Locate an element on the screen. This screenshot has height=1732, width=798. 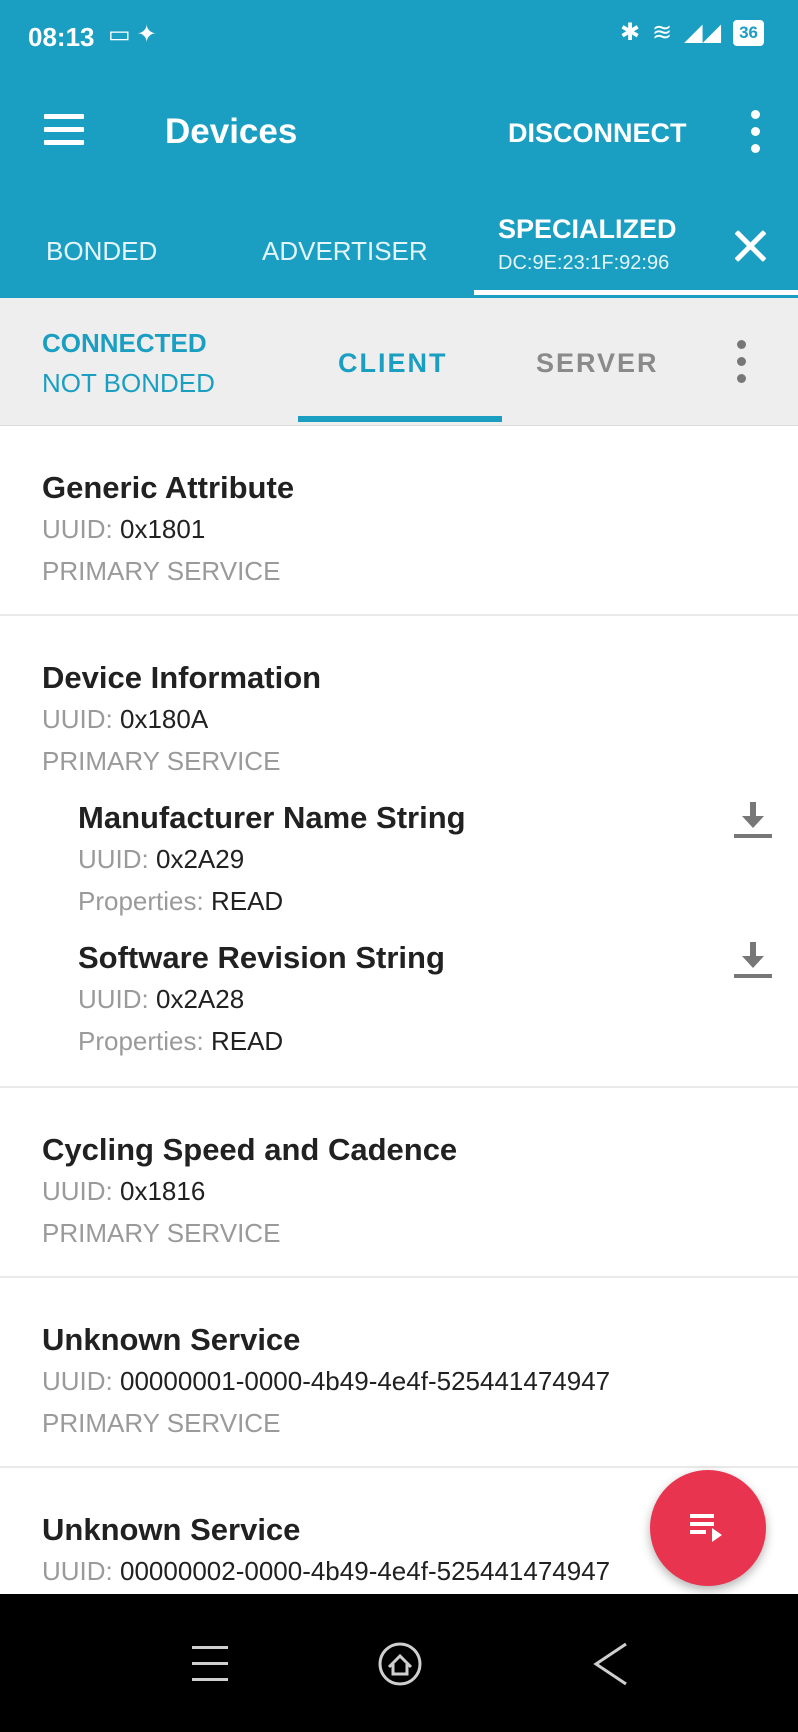
service-name: Device Information is located at coordinates (182, 677).